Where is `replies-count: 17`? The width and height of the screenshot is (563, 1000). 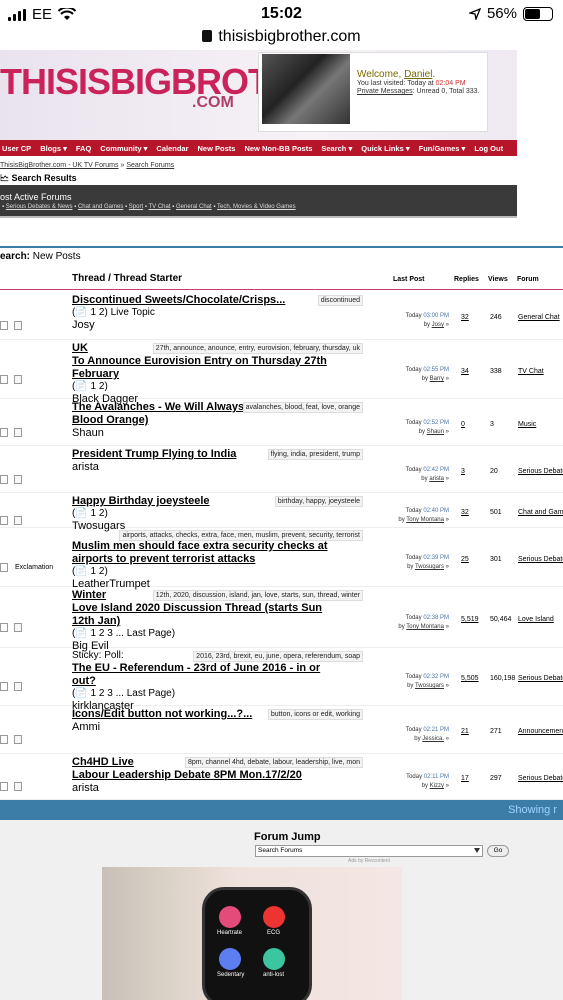
replies-count: 17 is located at coordinates (465, 778).